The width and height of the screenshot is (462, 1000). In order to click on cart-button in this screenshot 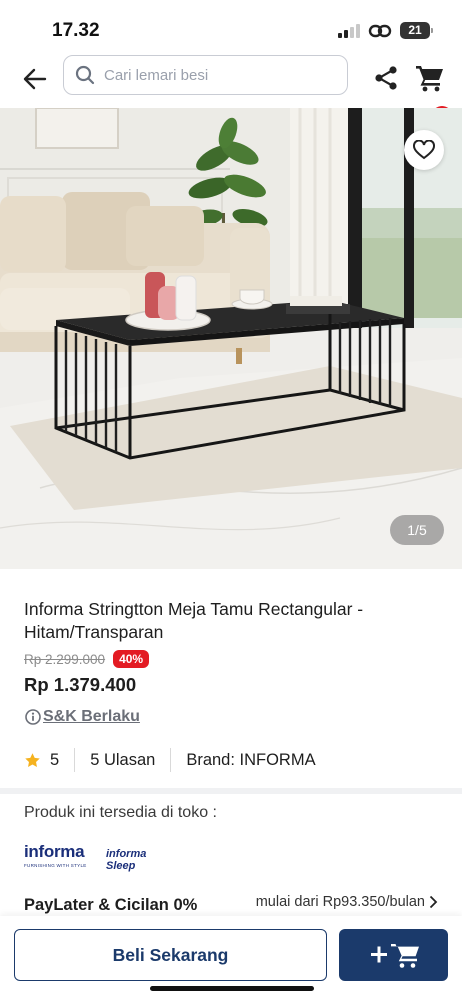, I will do `click(430, 78)`.